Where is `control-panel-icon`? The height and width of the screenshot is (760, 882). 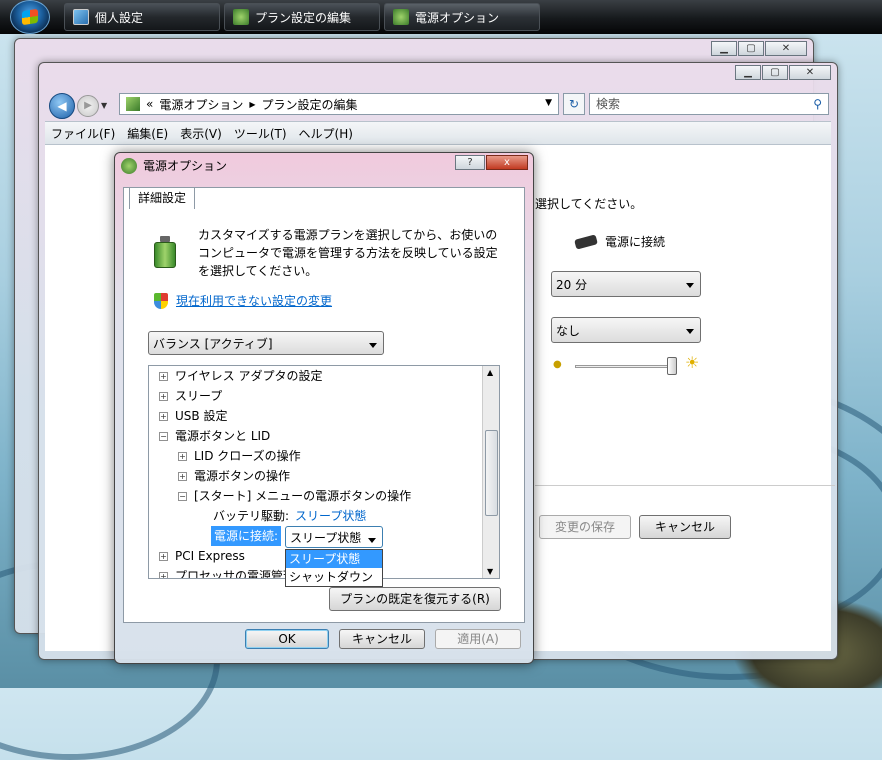
control-panel-icon is located at coordinates (133, 104).